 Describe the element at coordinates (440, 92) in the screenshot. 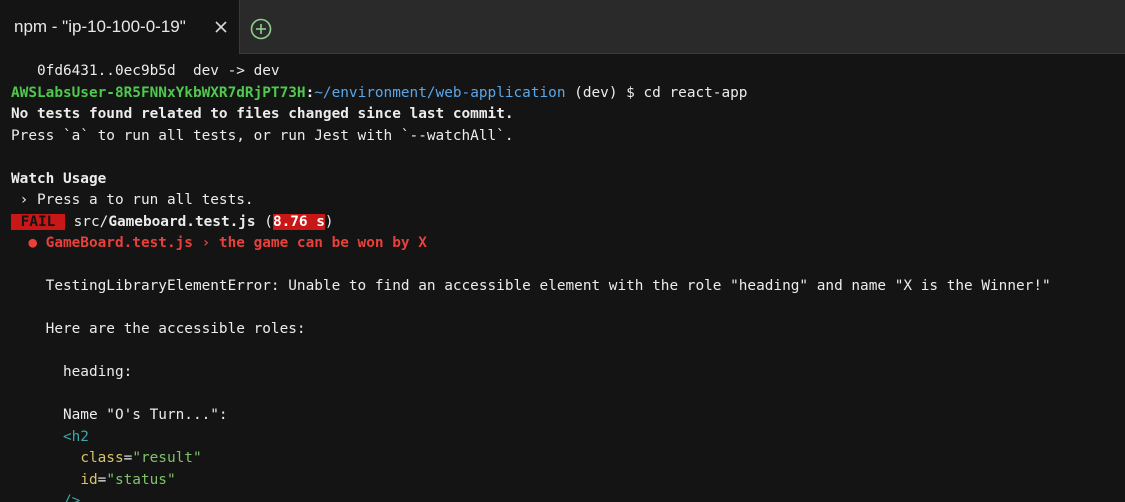

I see `prompt-path: ~/environment/web-application` at that location.